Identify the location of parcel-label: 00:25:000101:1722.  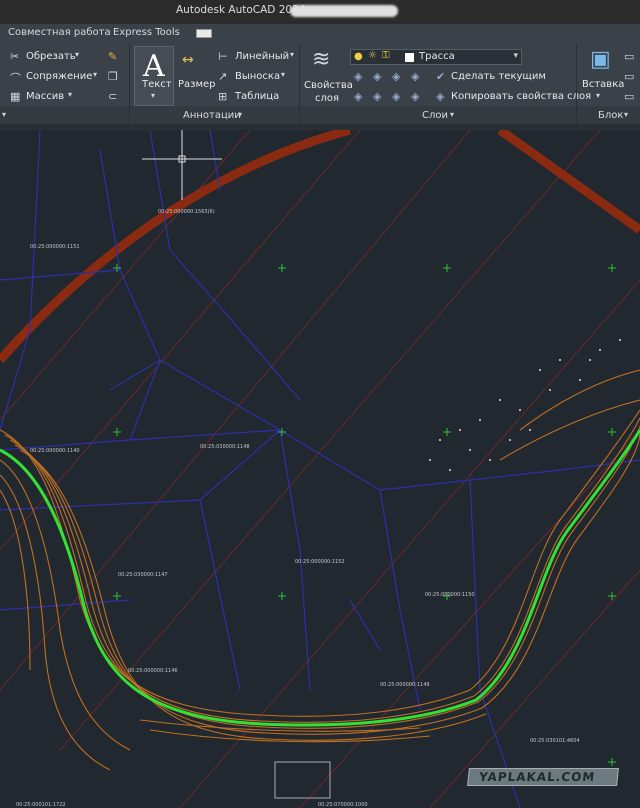
(41, 805).